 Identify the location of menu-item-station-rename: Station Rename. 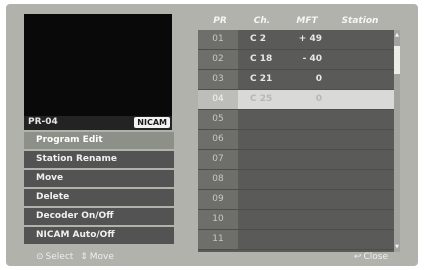
(99, 159).